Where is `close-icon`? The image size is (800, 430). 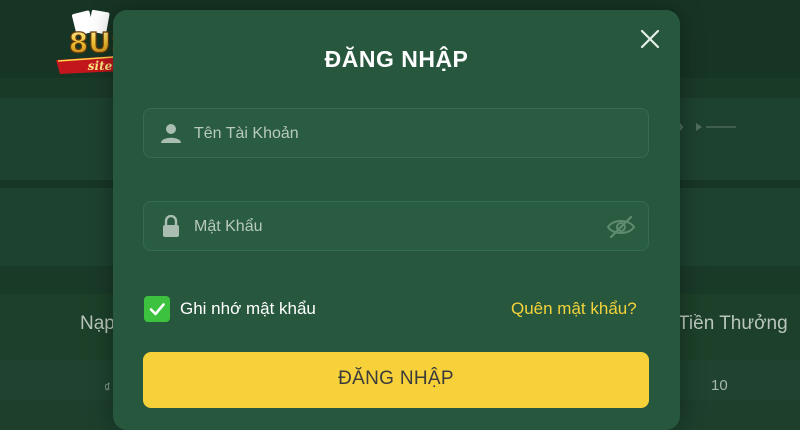 close-icon is located at coordinates (650, 39).